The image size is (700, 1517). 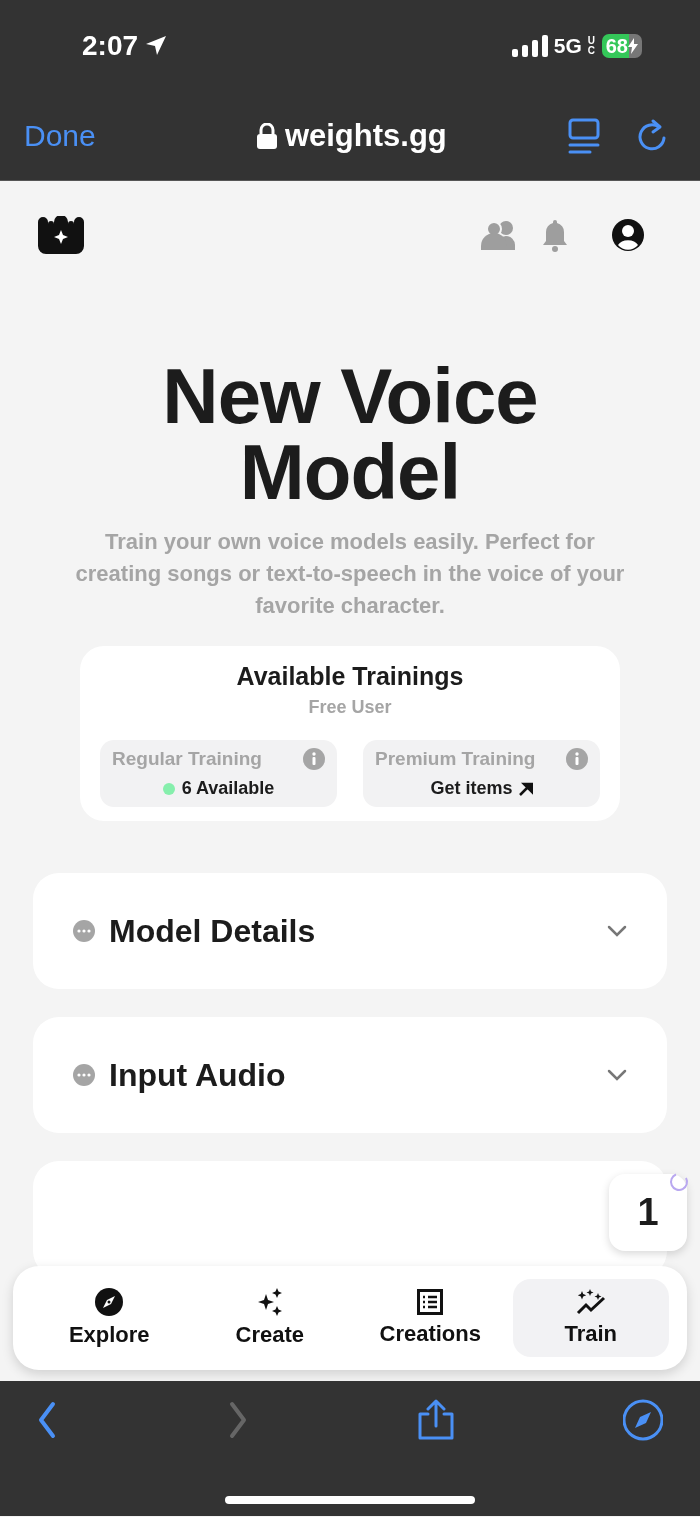 I want to click on accordion-header: Input Audio, so click(x=350, y=1075).